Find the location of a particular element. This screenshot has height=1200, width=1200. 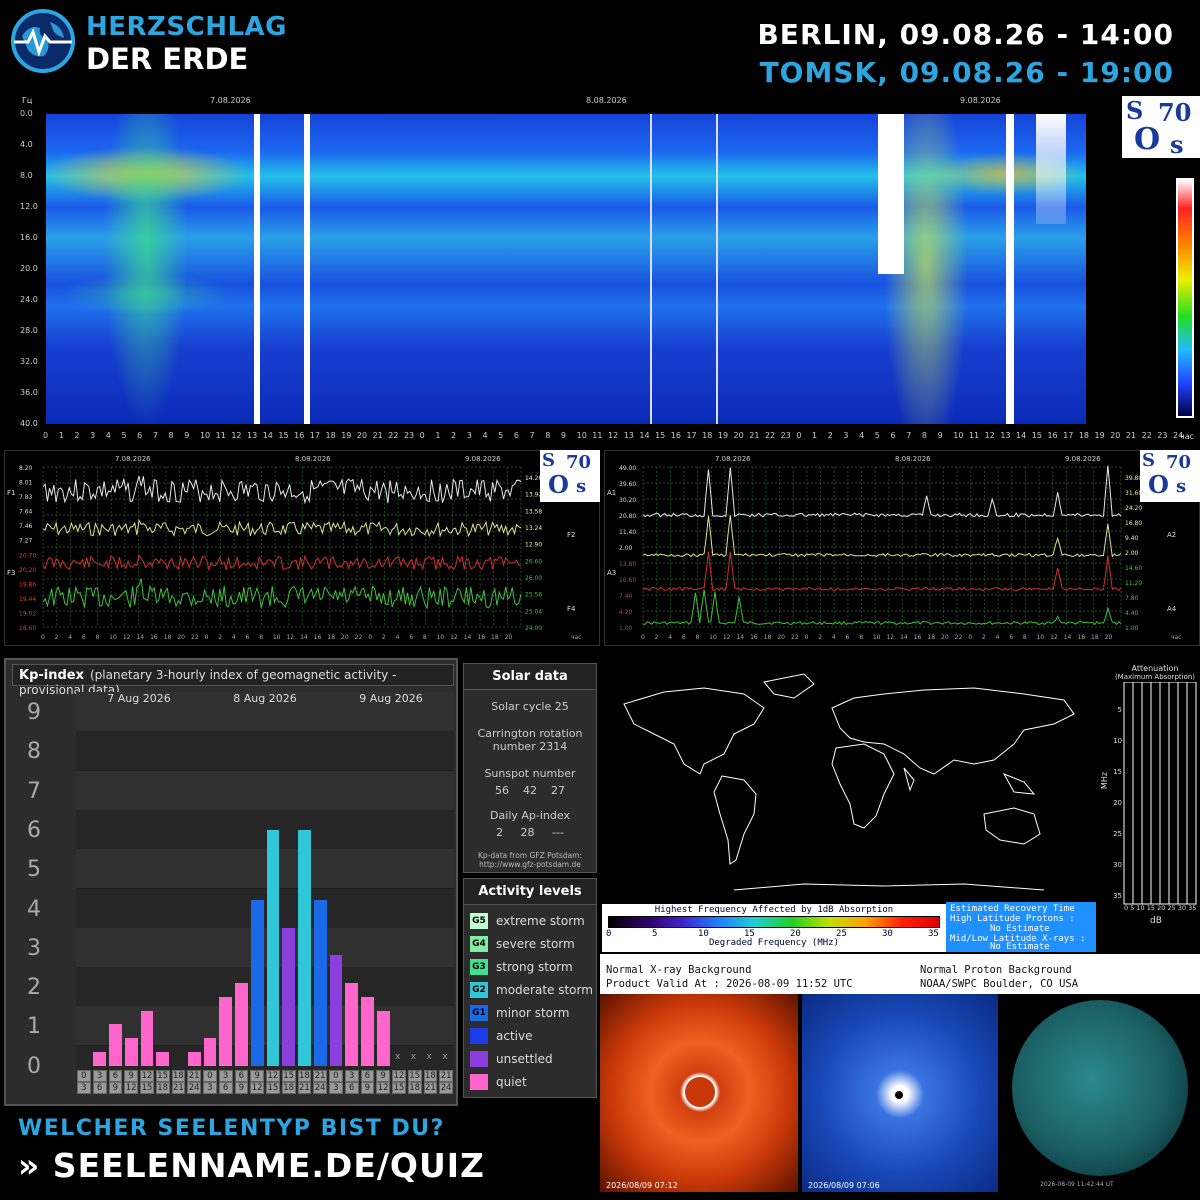

spectrogram-x-tick: 12 is located at coordinates (989, 435).